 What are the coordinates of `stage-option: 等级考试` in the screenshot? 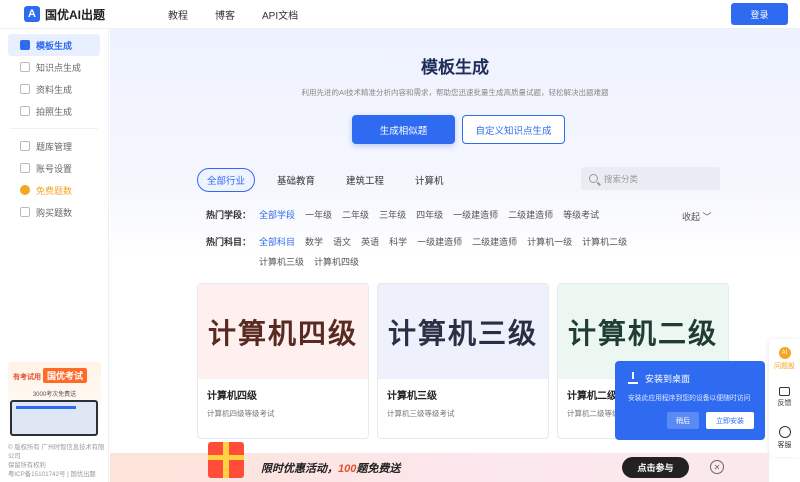 It's located at (581, 214).